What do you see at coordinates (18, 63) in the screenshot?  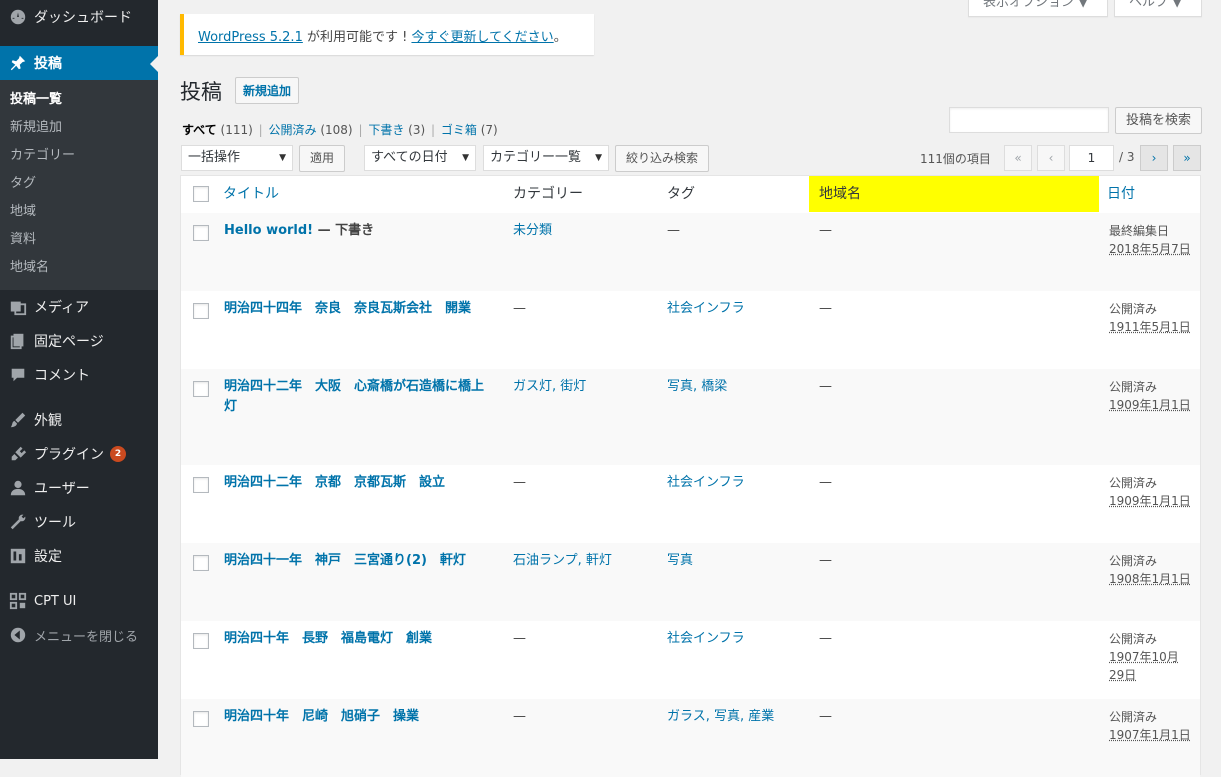 I see `pin-icon` at bounding box center [18, 63].